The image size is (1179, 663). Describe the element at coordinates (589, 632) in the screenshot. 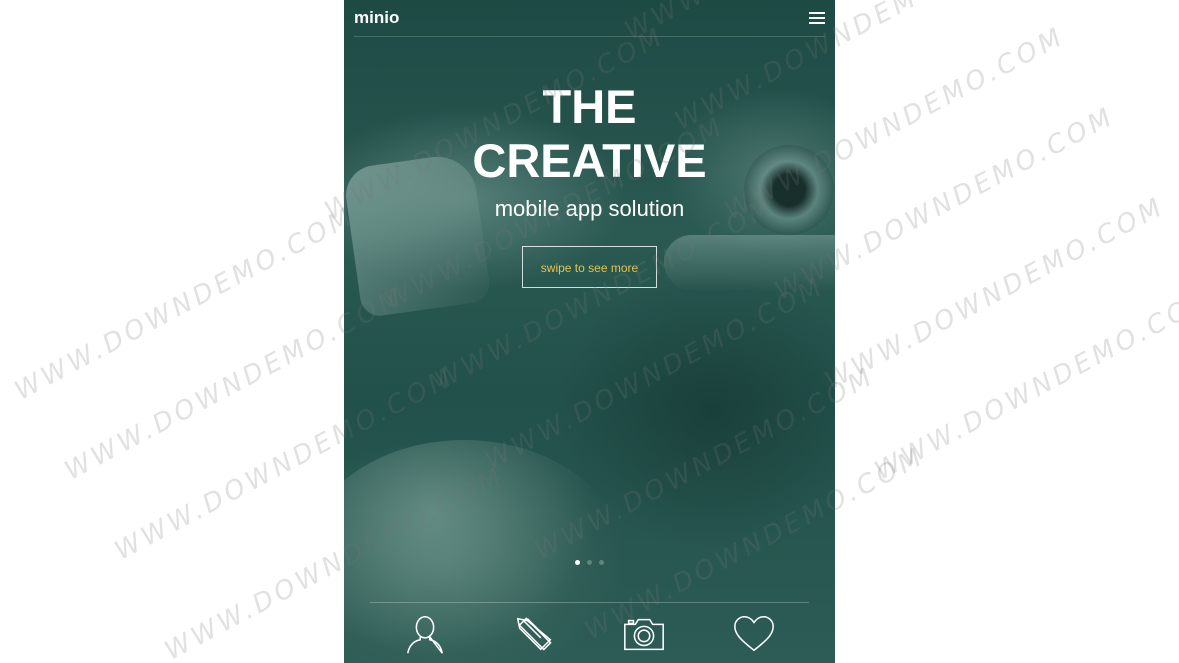

I see `bottom-nav` at that location.